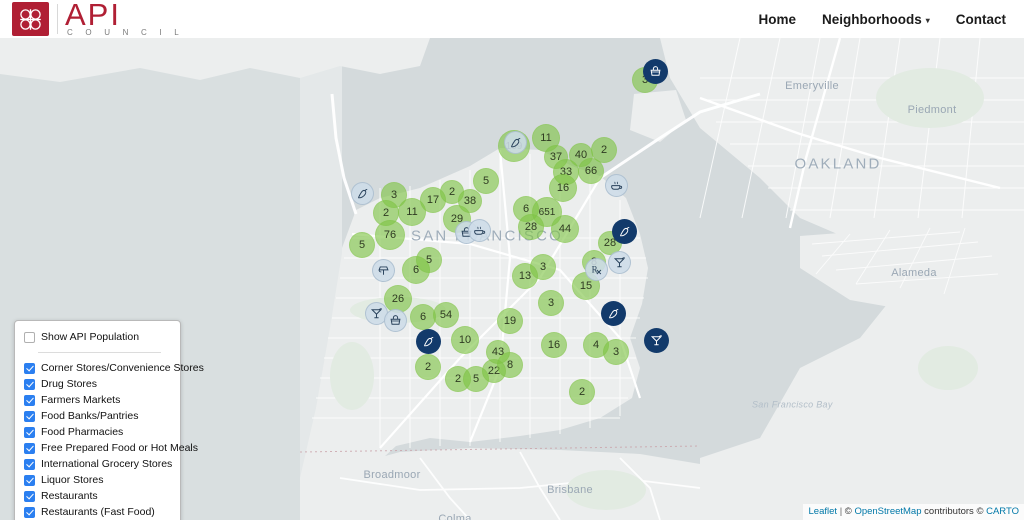 The image size is (1024, 520). I want to click on nav-item-neighborhoods-label: Neighborhoods, so click(871, 19).